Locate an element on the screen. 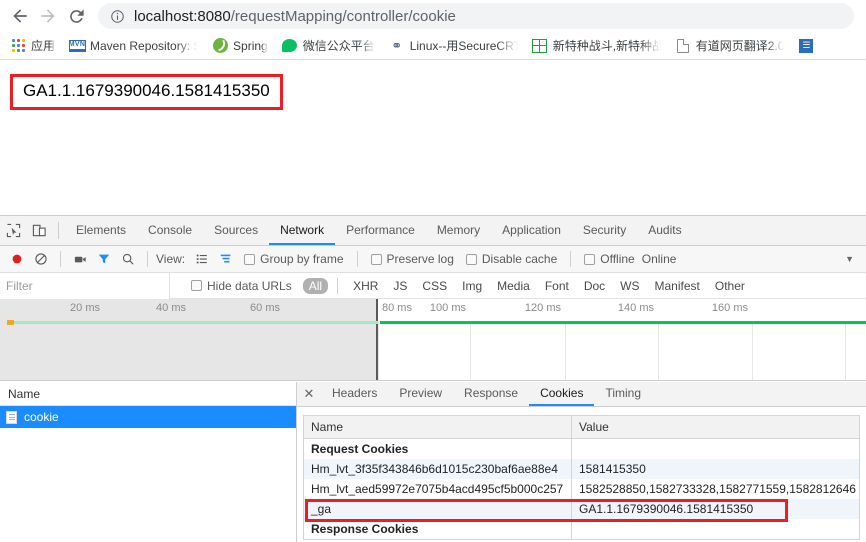 The width and height of the screenshot is (866, 542). bookmark-extra: ☰ is located at coordinates (806, 46).